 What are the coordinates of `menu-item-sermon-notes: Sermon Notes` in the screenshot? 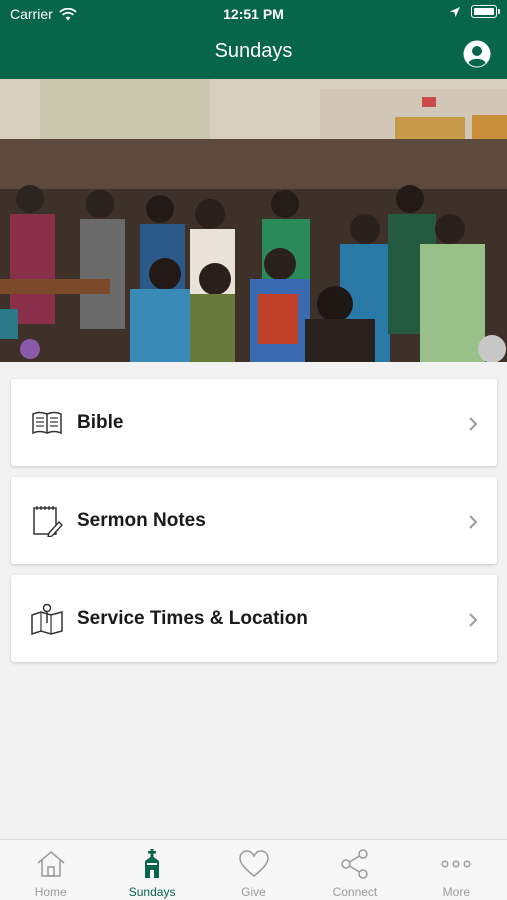 It's located at (254, 520).